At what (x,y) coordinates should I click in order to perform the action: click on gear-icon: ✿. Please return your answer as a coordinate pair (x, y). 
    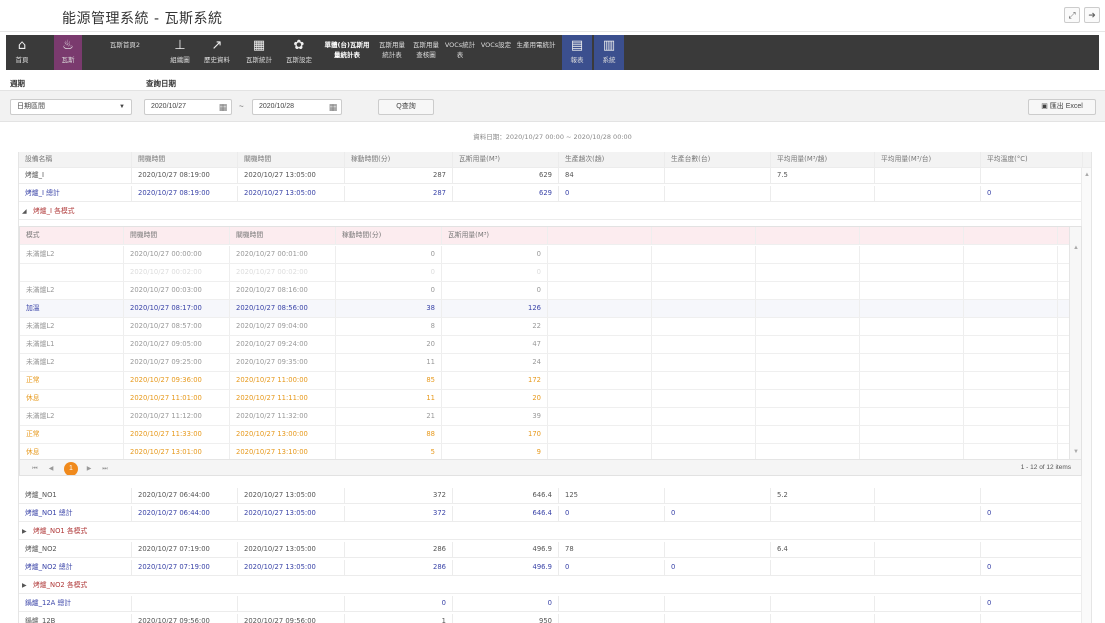
    Looking at the image, I should click on (299, 45).